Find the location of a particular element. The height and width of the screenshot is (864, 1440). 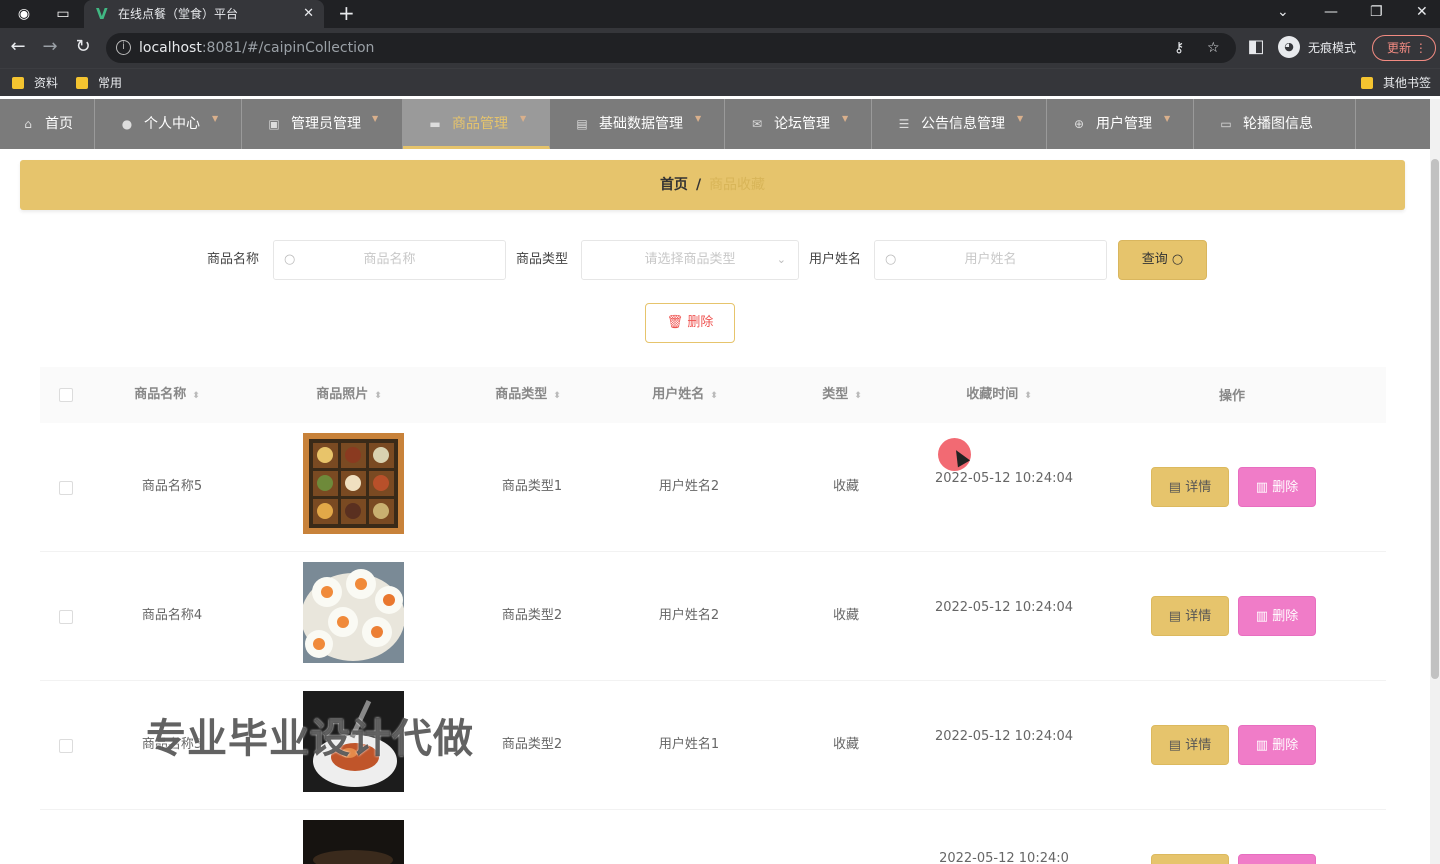

detail-button is located at coordinates (1190, 859).